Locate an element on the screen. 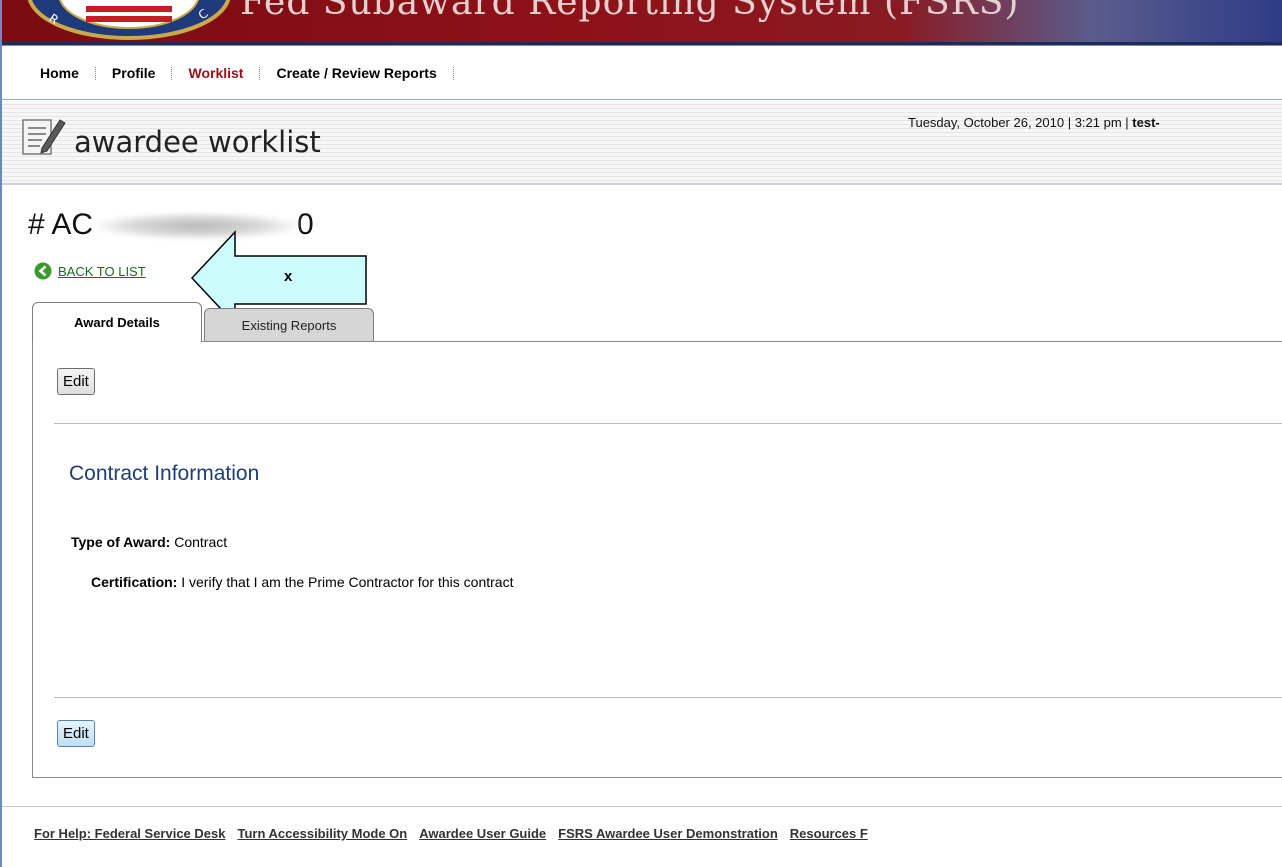  award-number-prefix: # AC is located at coordinates (61, 224).